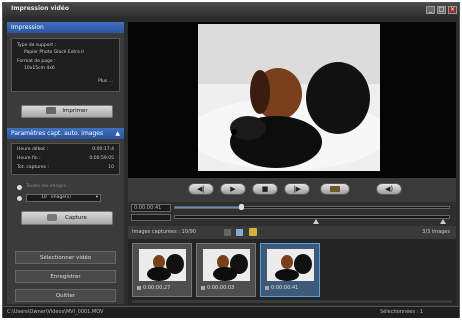 The width and height of the screenshot is (462, 320). I want to click on range-end-handle, so click(443, 221).